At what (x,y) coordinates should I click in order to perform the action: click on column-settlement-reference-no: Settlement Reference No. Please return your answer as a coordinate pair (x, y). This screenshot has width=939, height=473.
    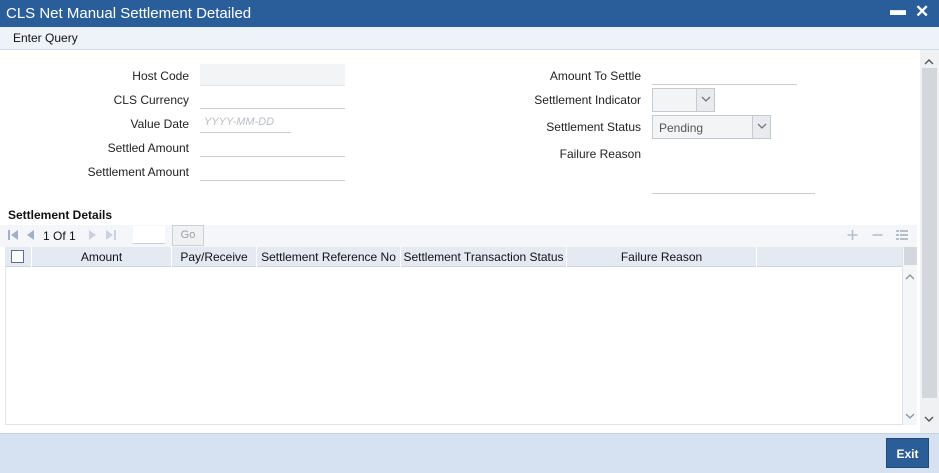
    Looking at the image, I should click on (329, 257).